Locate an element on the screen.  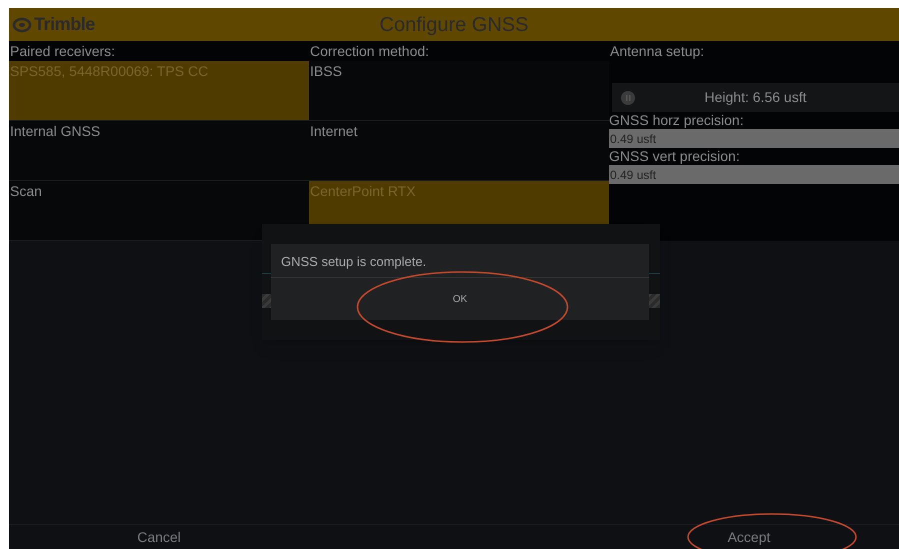
list-item: Scan is located at coordinates (159, 211).